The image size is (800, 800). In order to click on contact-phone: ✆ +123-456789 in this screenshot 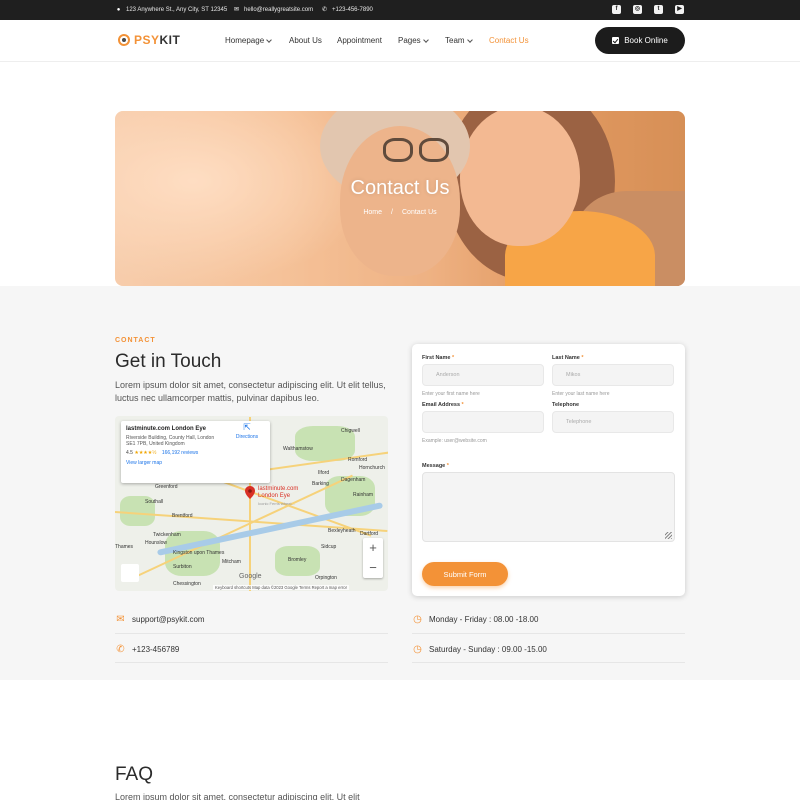, I will do `click(147, 649)`.